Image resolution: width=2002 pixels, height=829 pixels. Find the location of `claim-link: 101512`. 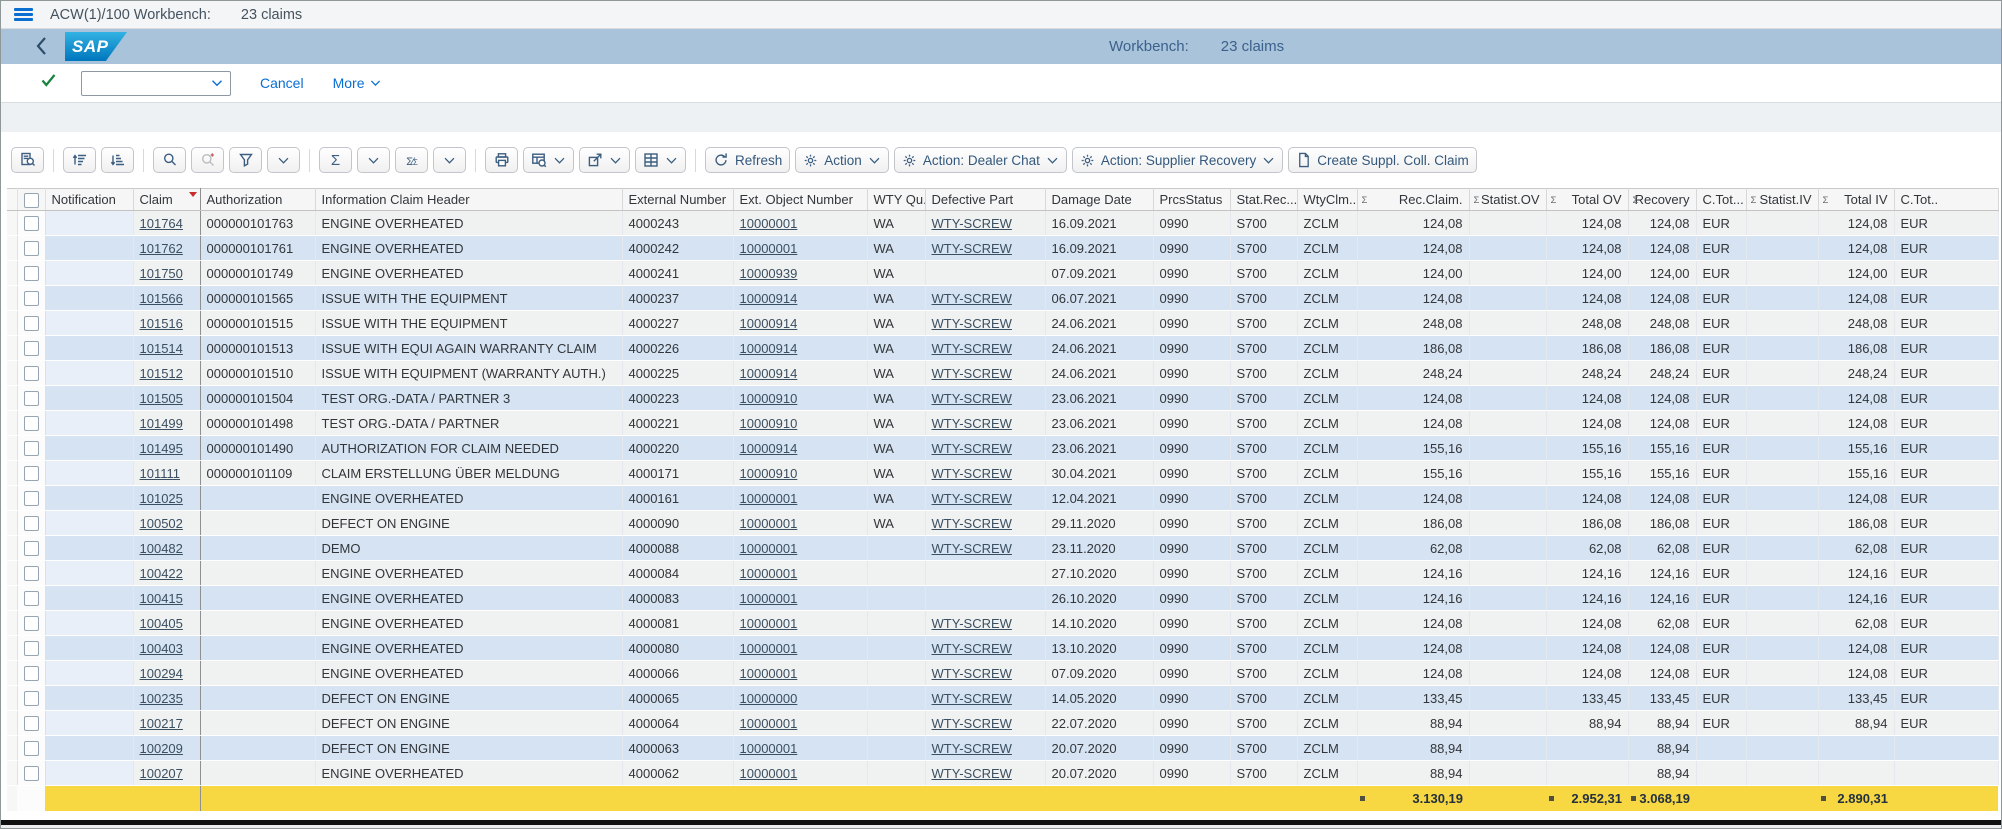

claim-link: 101512 is located at coordinates (161, 373).